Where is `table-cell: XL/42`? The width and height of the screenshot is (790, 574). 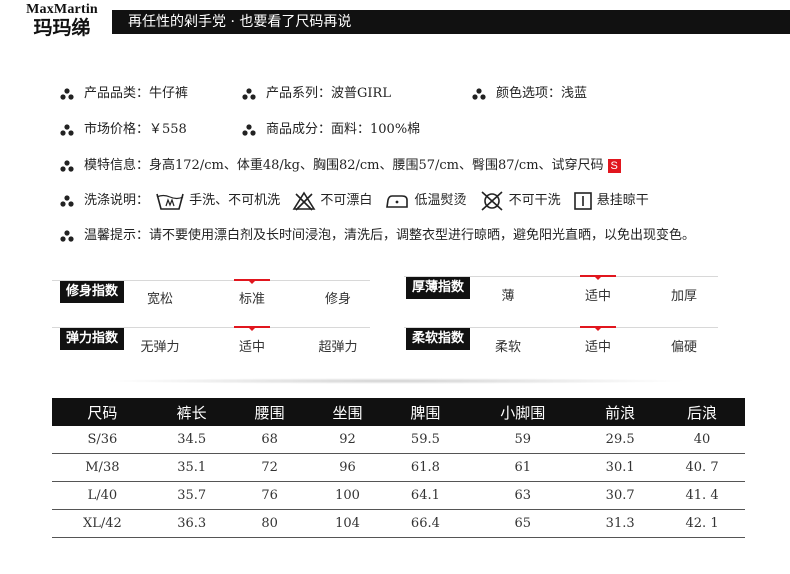
table-cell: XL/42 is located at coordinates (102, 523).